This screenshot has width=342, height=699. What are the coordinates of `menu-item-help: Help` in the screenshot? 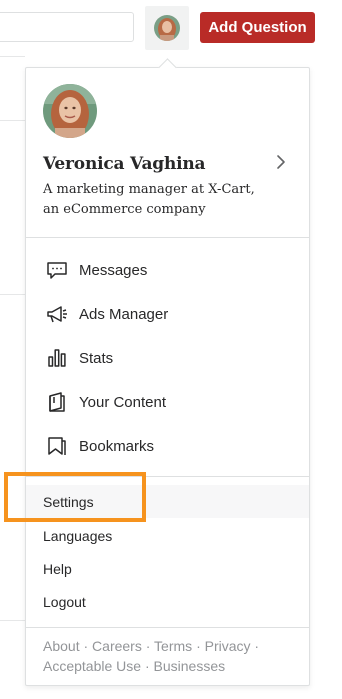 It's located at (167, 568).